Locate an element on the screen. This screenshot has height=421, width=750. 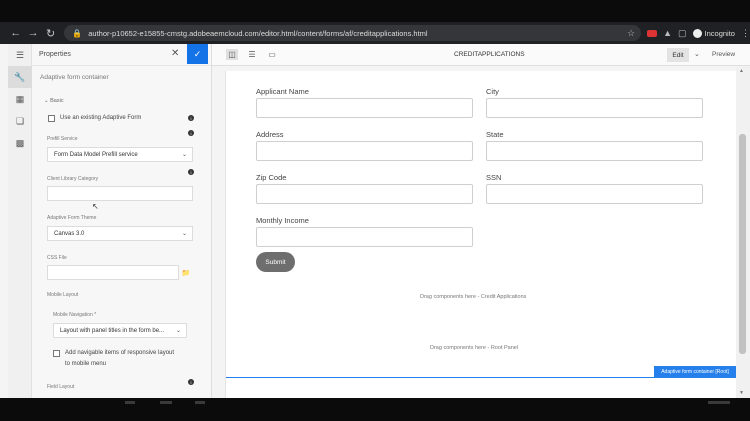
field-layout-label: Field Layout is located at coordinates (61, 387).